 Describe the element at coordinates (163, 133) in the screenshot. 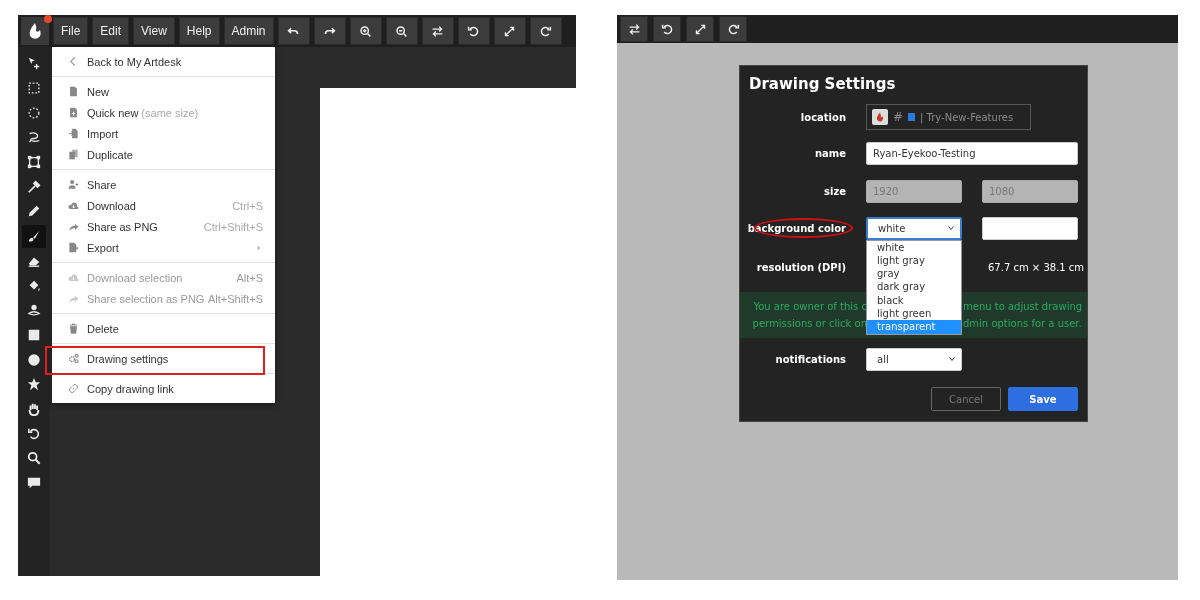

I see `menu-item: Import` at that location.